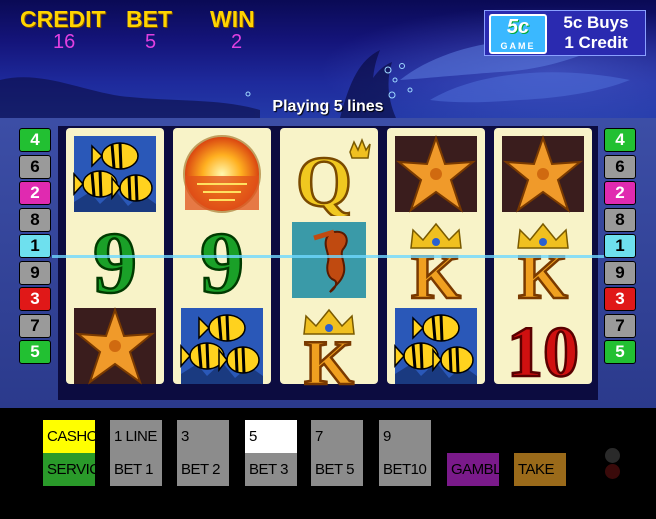  What do you see at coordinates (596, 42) in the screenshot?
I see `buys-line-2: 1 Credit` at bounding box center [596, 42].